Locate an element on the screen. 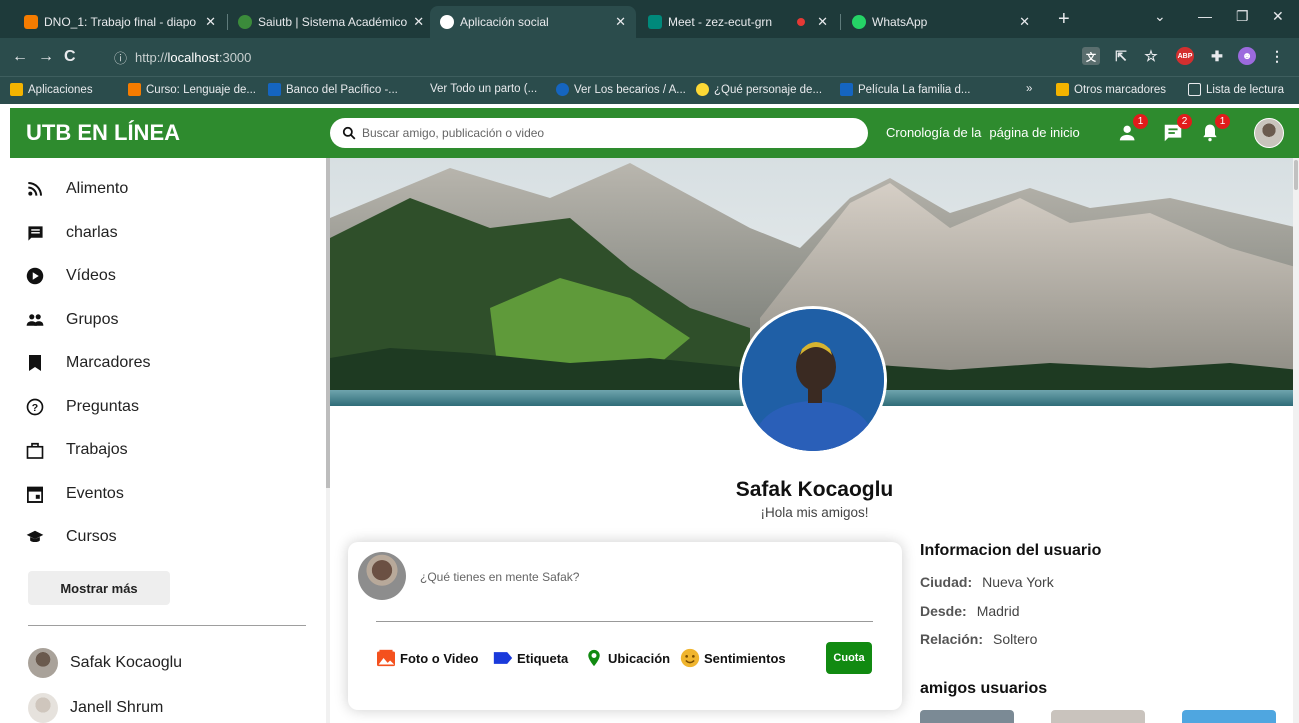 This screenshot has height=723, width=1299. timeline-link: Cronología de la is located at coordinates (933, 132).